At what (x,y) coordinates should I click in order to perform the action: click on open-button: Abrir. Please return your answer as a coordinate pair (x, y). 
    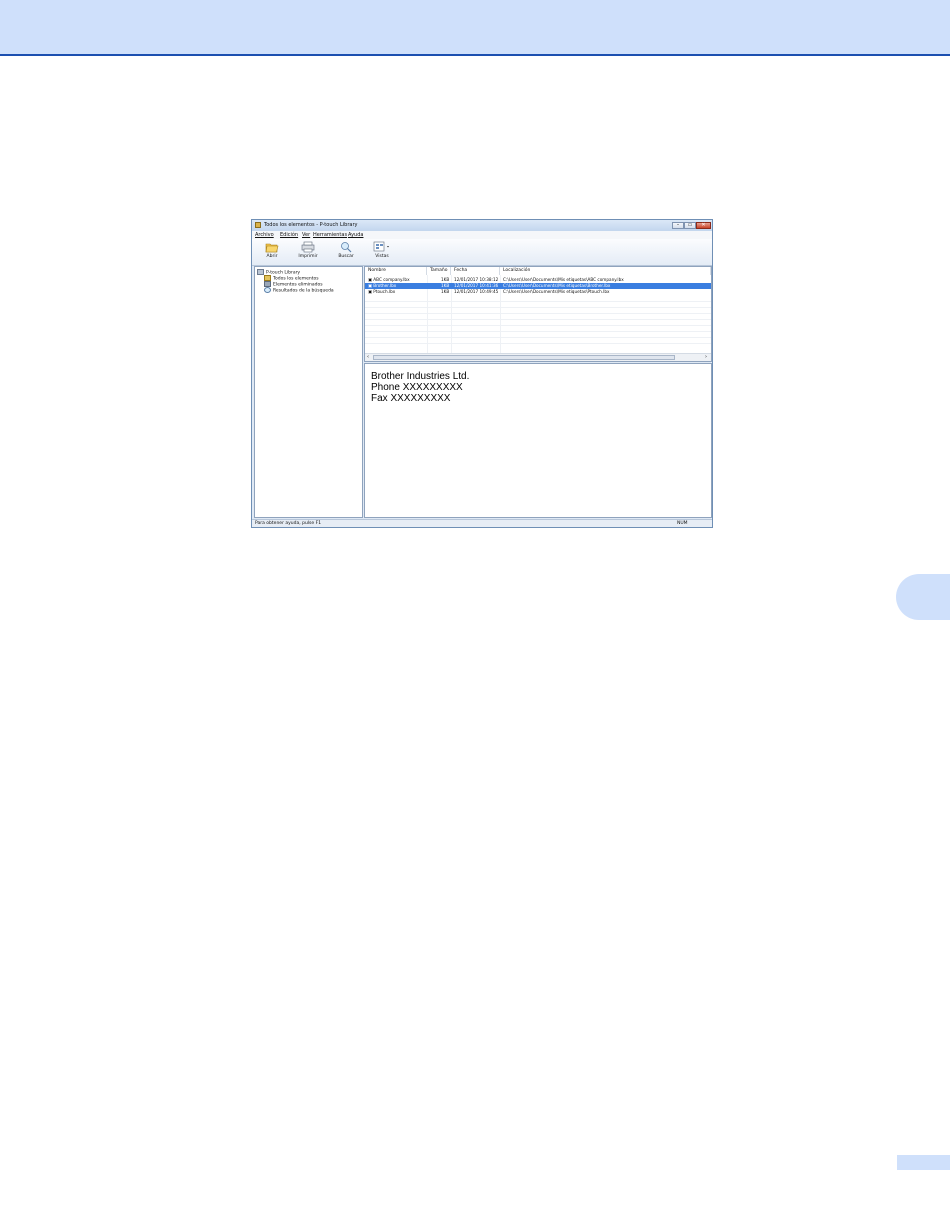
    Looking at the image, I should click on (272, 253).